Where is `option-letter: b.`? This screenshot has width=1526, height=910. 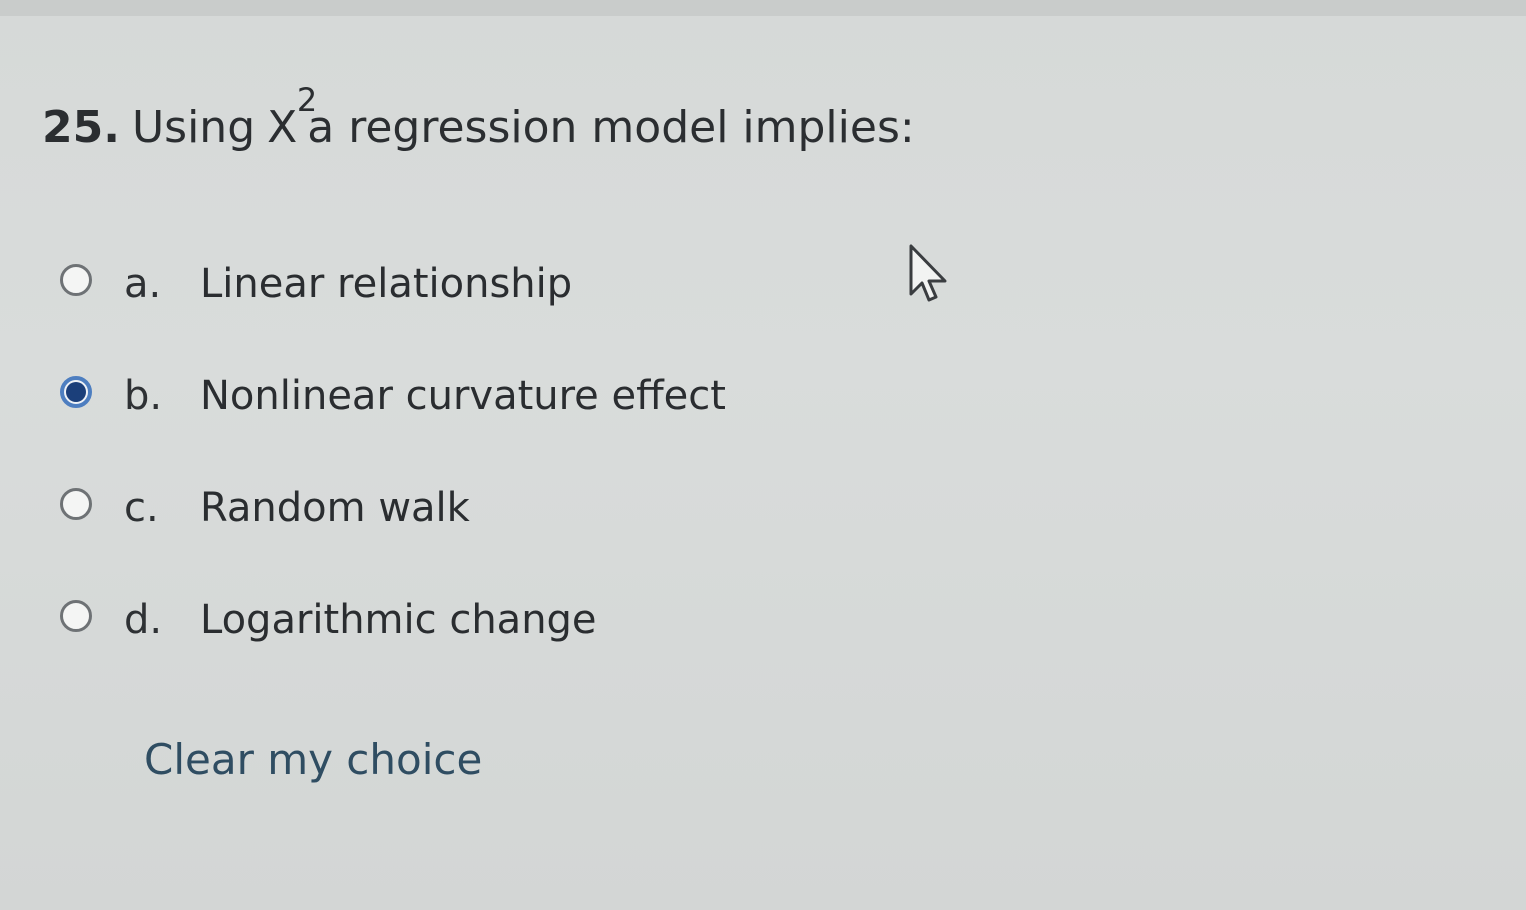
option-letter: b. is located at coordinates (143, 396).